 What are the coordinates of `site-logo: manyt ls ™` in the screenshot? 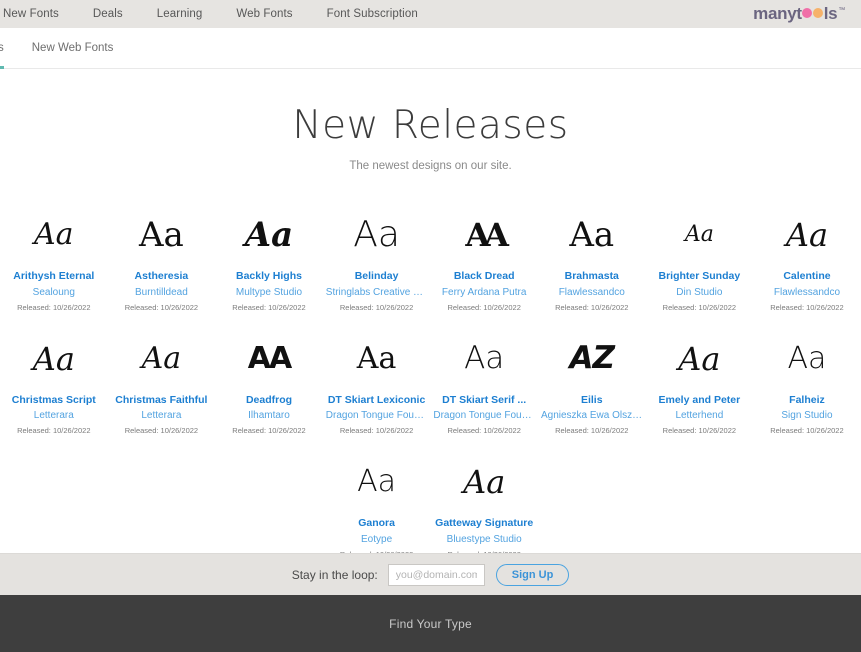 It's located at (799, 14).